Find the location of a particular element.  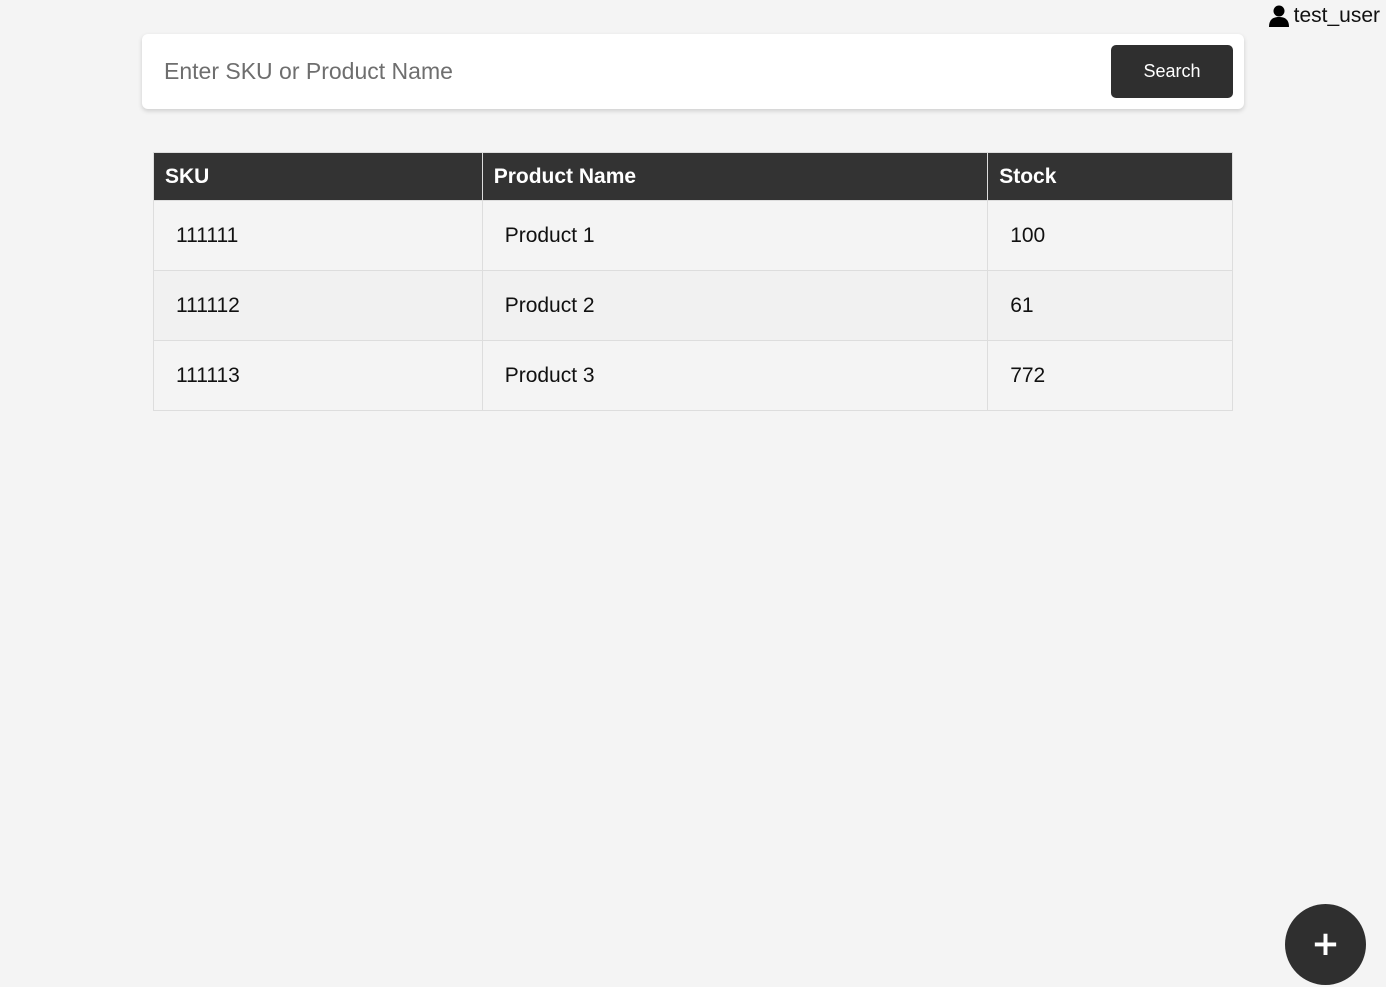

search-bar: Search is located at coordinates (693, 71).